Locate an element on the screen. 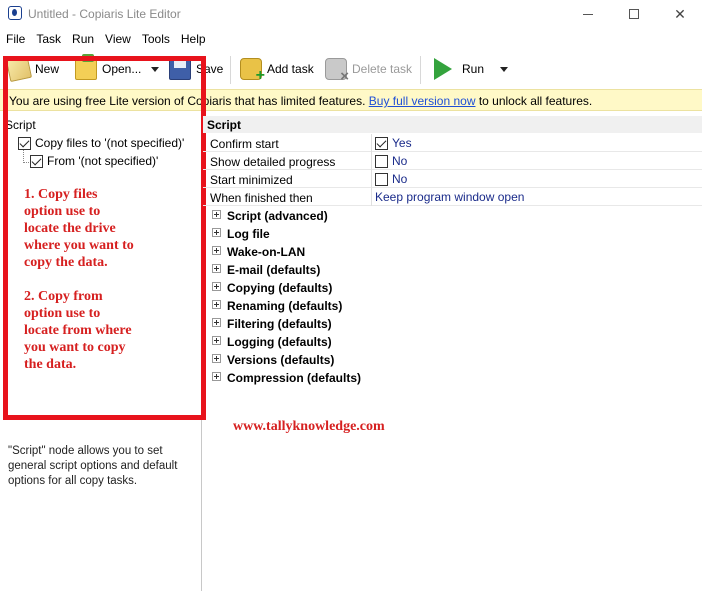  section-filtering: Filtering (defaults) is located at coordinates (452, 323).